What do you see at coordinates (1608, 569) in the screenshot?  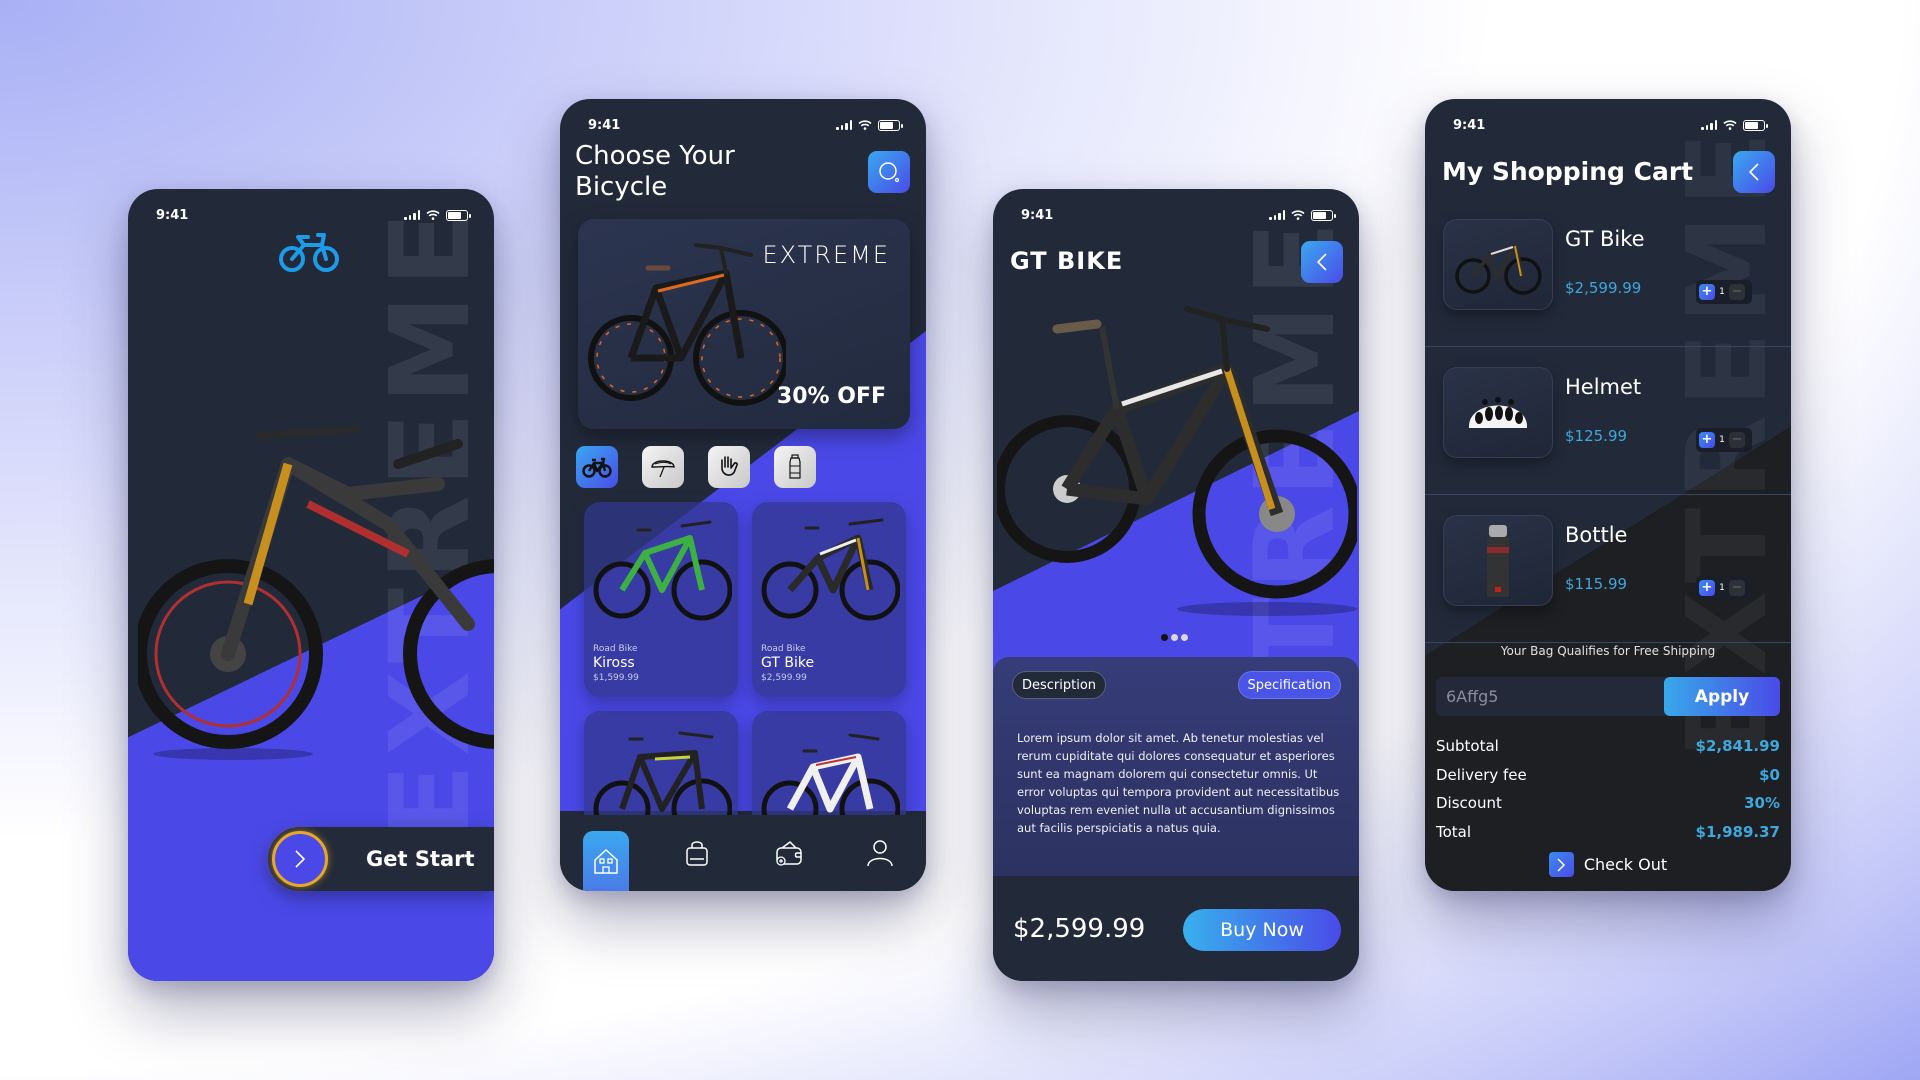 I see `cart-item: Bottle $115.99 + 1 −` at bounding box center [1608, 569].